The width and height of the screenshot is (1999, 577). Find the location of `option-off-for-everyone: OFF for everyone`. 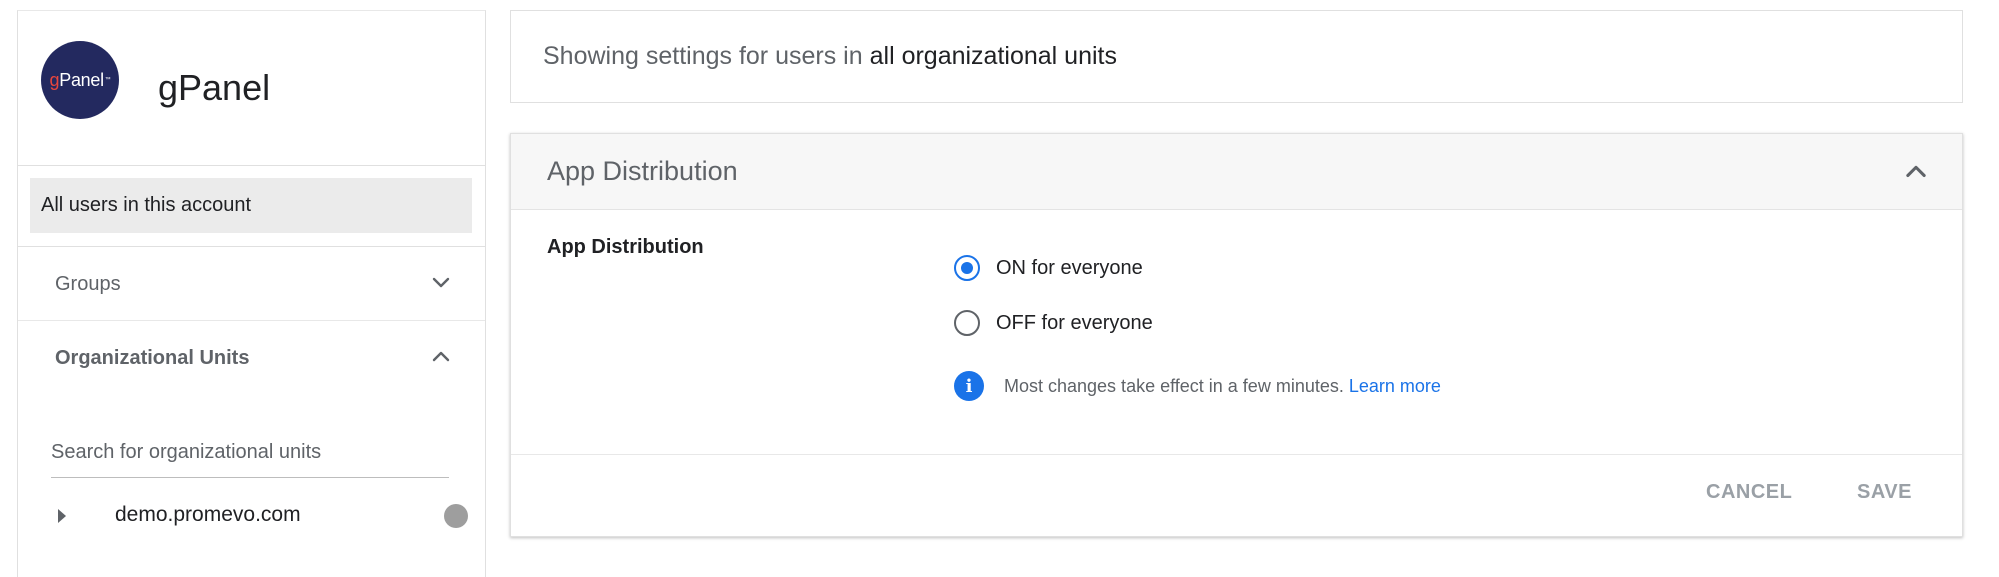

option-off-for-everyone: OFF for everyone is located at coordinates (1053, 323).